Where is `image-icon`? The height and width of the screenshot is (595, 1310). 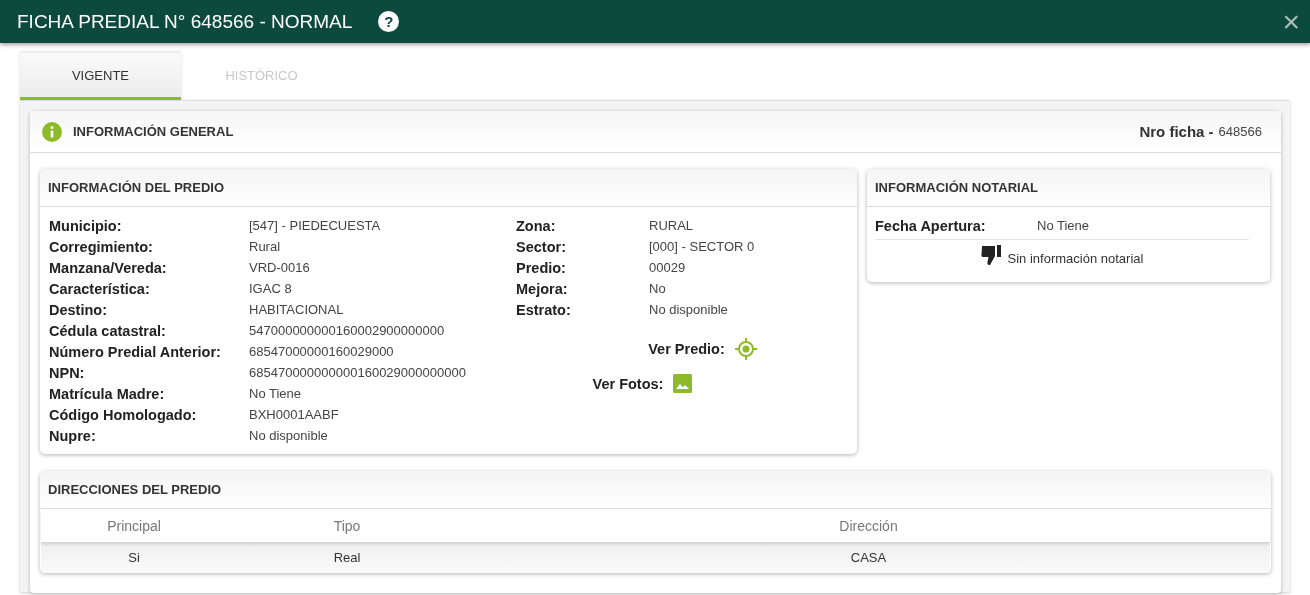 image-icon is located at coordinates (683, 383).